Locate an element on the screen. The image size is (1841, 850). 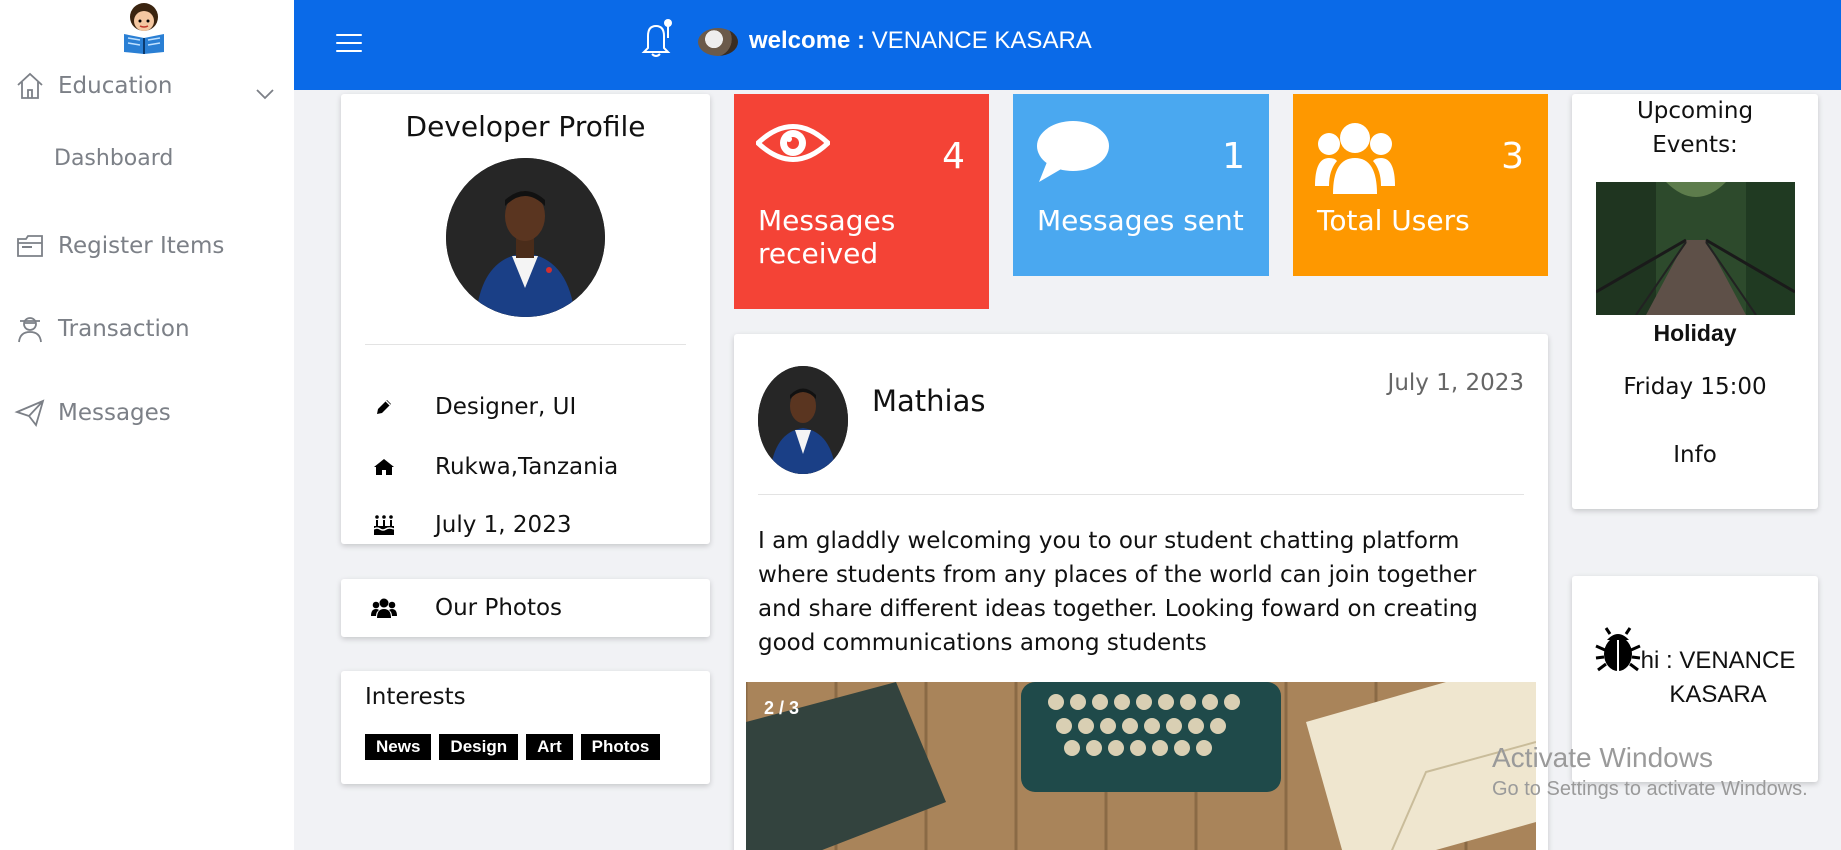
stat-label: Messages sent is located at coordinates (1140, 220).